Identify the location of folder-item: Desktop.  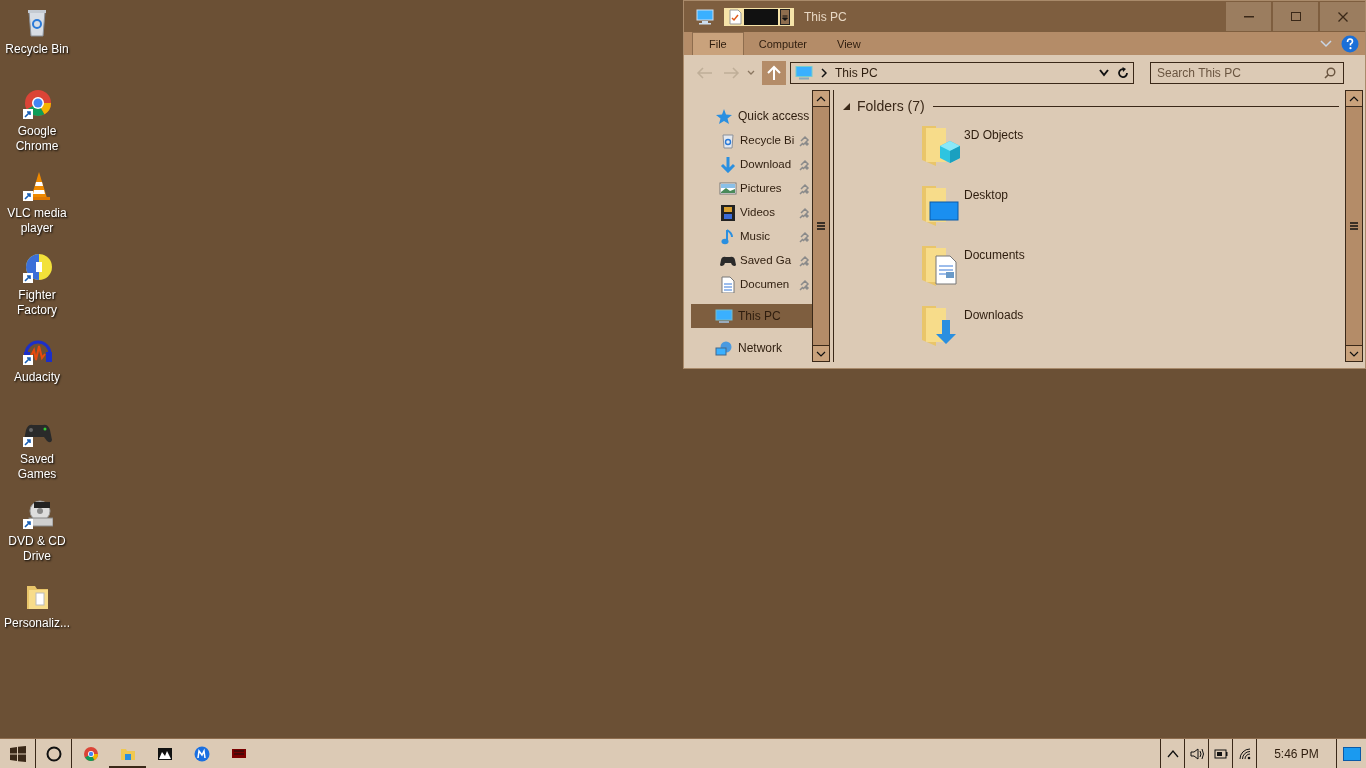
(1127, 212).